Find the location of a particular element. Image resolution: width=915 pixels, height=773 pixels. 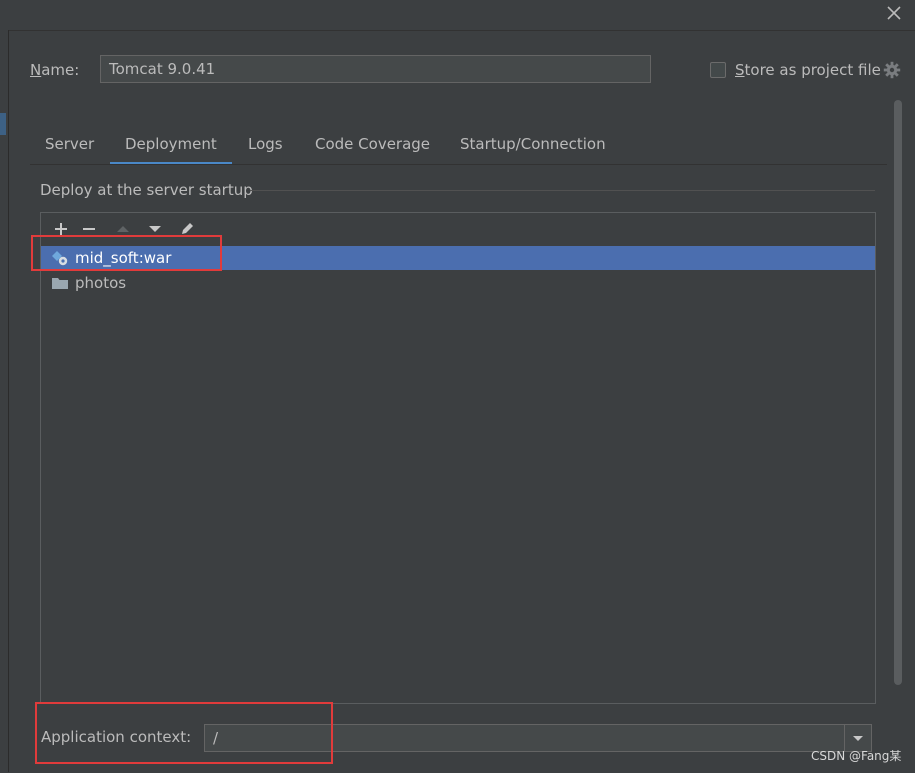

left-selection-marker is located at coordinates (3, 124).